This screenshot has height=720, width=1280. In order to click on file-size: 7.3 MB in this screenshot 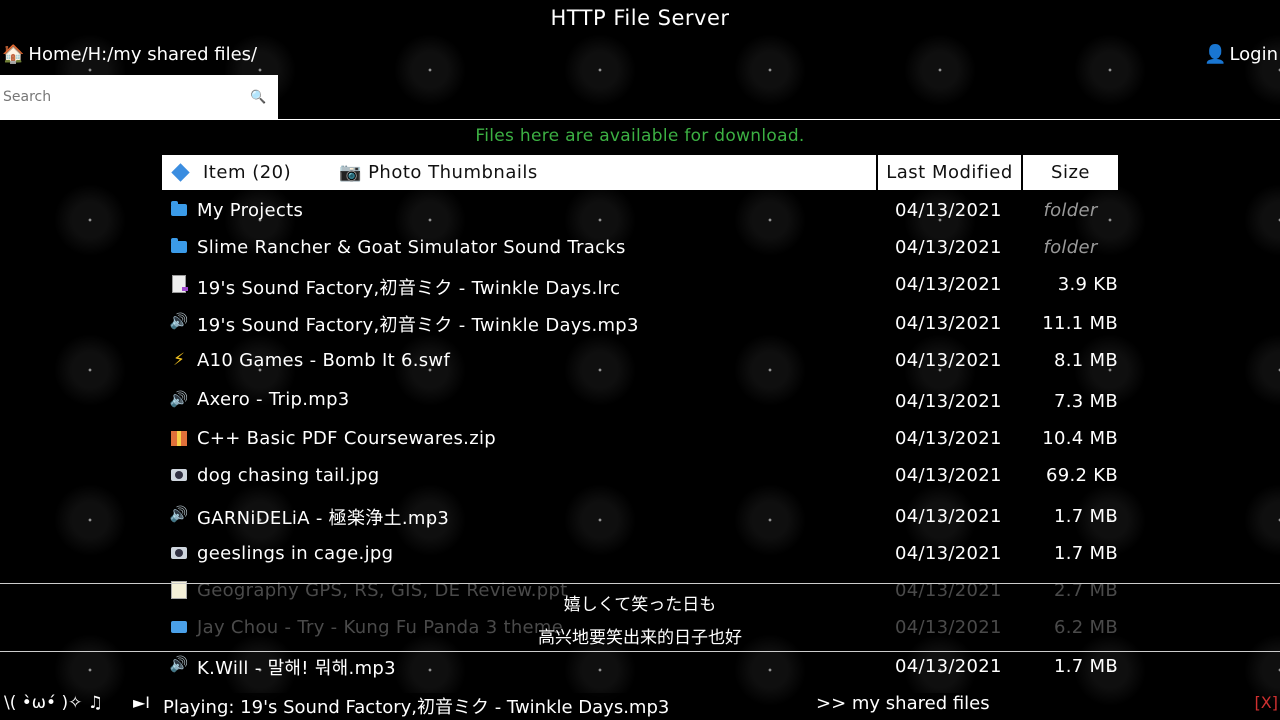, I will do `click(1085, 401)`.